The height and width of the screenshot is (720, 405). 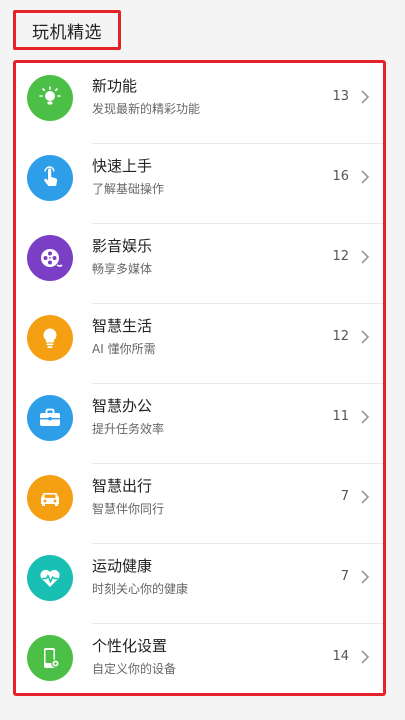 I want to click on item-title: 运动健康, so click(x=122, y=566).